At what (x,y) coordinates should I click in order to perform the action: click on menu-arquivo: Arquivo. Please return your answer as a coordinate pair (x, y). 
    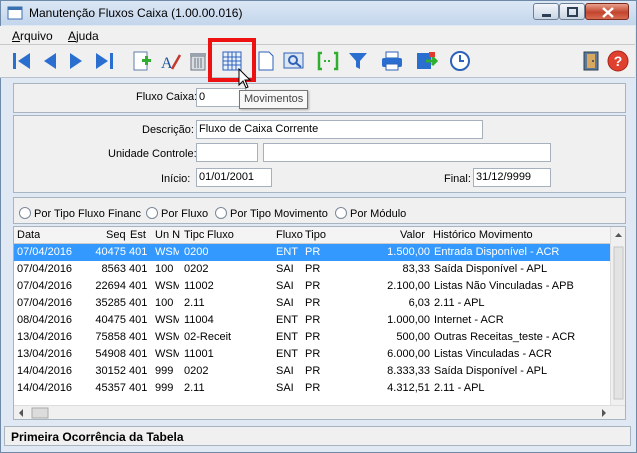
    Looking at the image, I should click on (32, 36).